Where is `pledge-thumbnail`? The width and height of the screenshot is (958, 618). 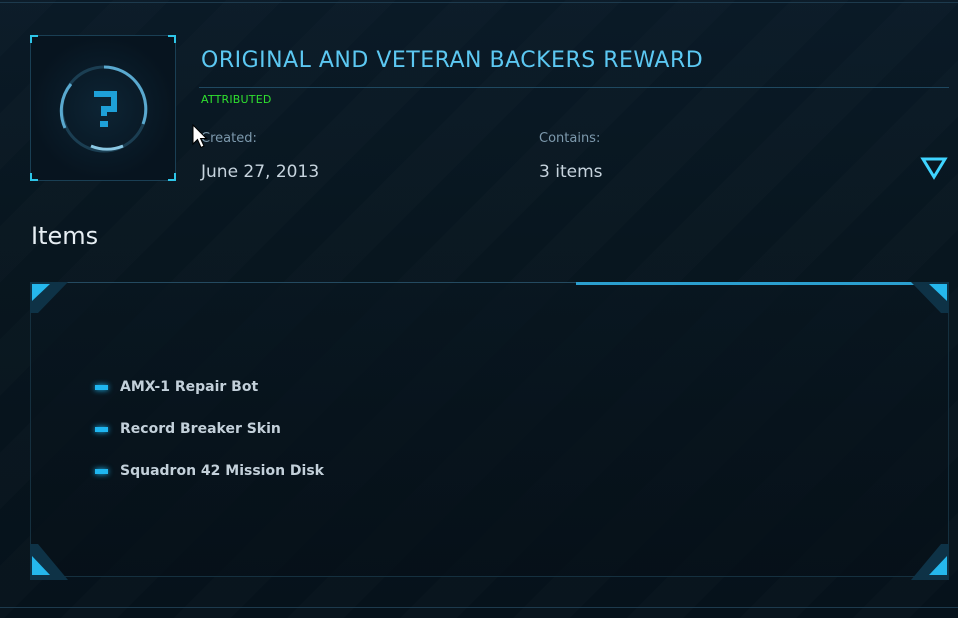 pledge-thumbnail is located at coordinates (103, 108).